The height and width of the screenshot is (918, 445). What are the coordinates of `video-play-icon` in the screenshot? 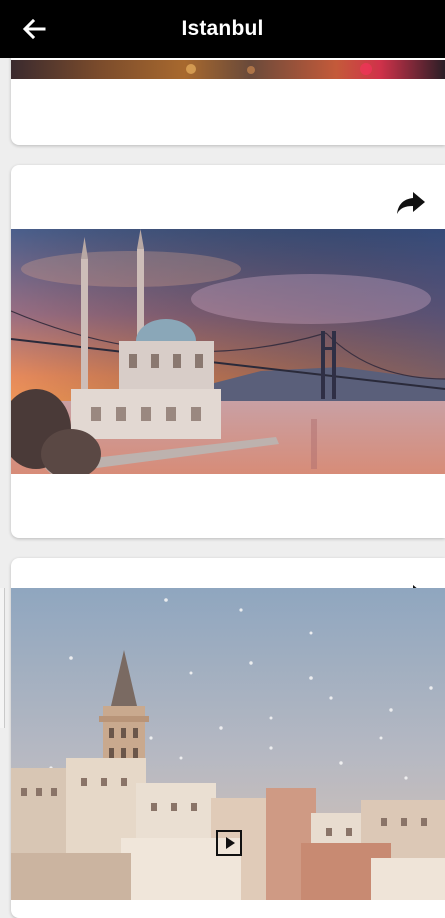 It's located at (229, 843).